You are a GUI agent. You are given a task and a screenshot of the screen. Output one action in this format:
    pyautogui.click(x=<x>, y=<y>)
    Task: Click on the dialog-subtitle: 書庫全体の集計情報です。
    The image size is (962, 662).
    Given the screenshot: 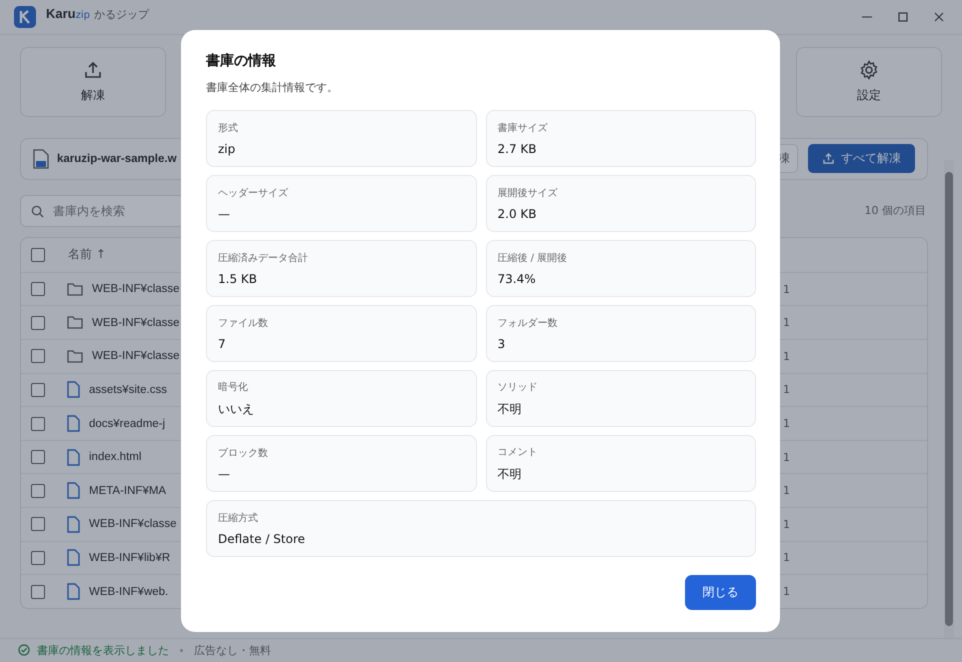 What is the action you would take?
    pyautogui.click(x=272, y=87)
    